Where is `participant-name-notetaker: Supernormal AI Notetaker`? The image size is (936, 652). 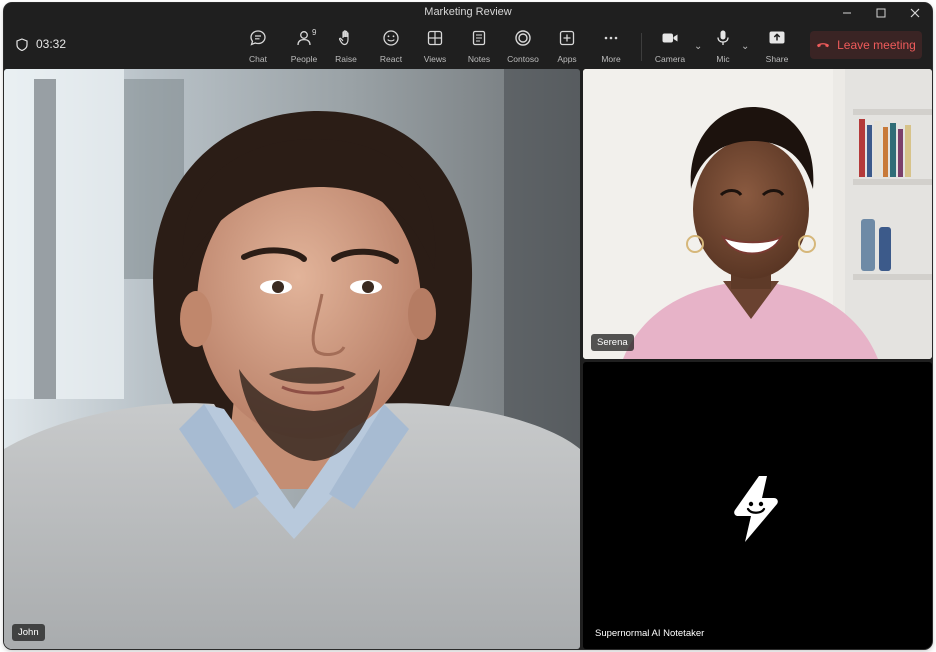
participant-name-notetaker: Supernormal AI Notetaker is located at coordinates (650, 633).